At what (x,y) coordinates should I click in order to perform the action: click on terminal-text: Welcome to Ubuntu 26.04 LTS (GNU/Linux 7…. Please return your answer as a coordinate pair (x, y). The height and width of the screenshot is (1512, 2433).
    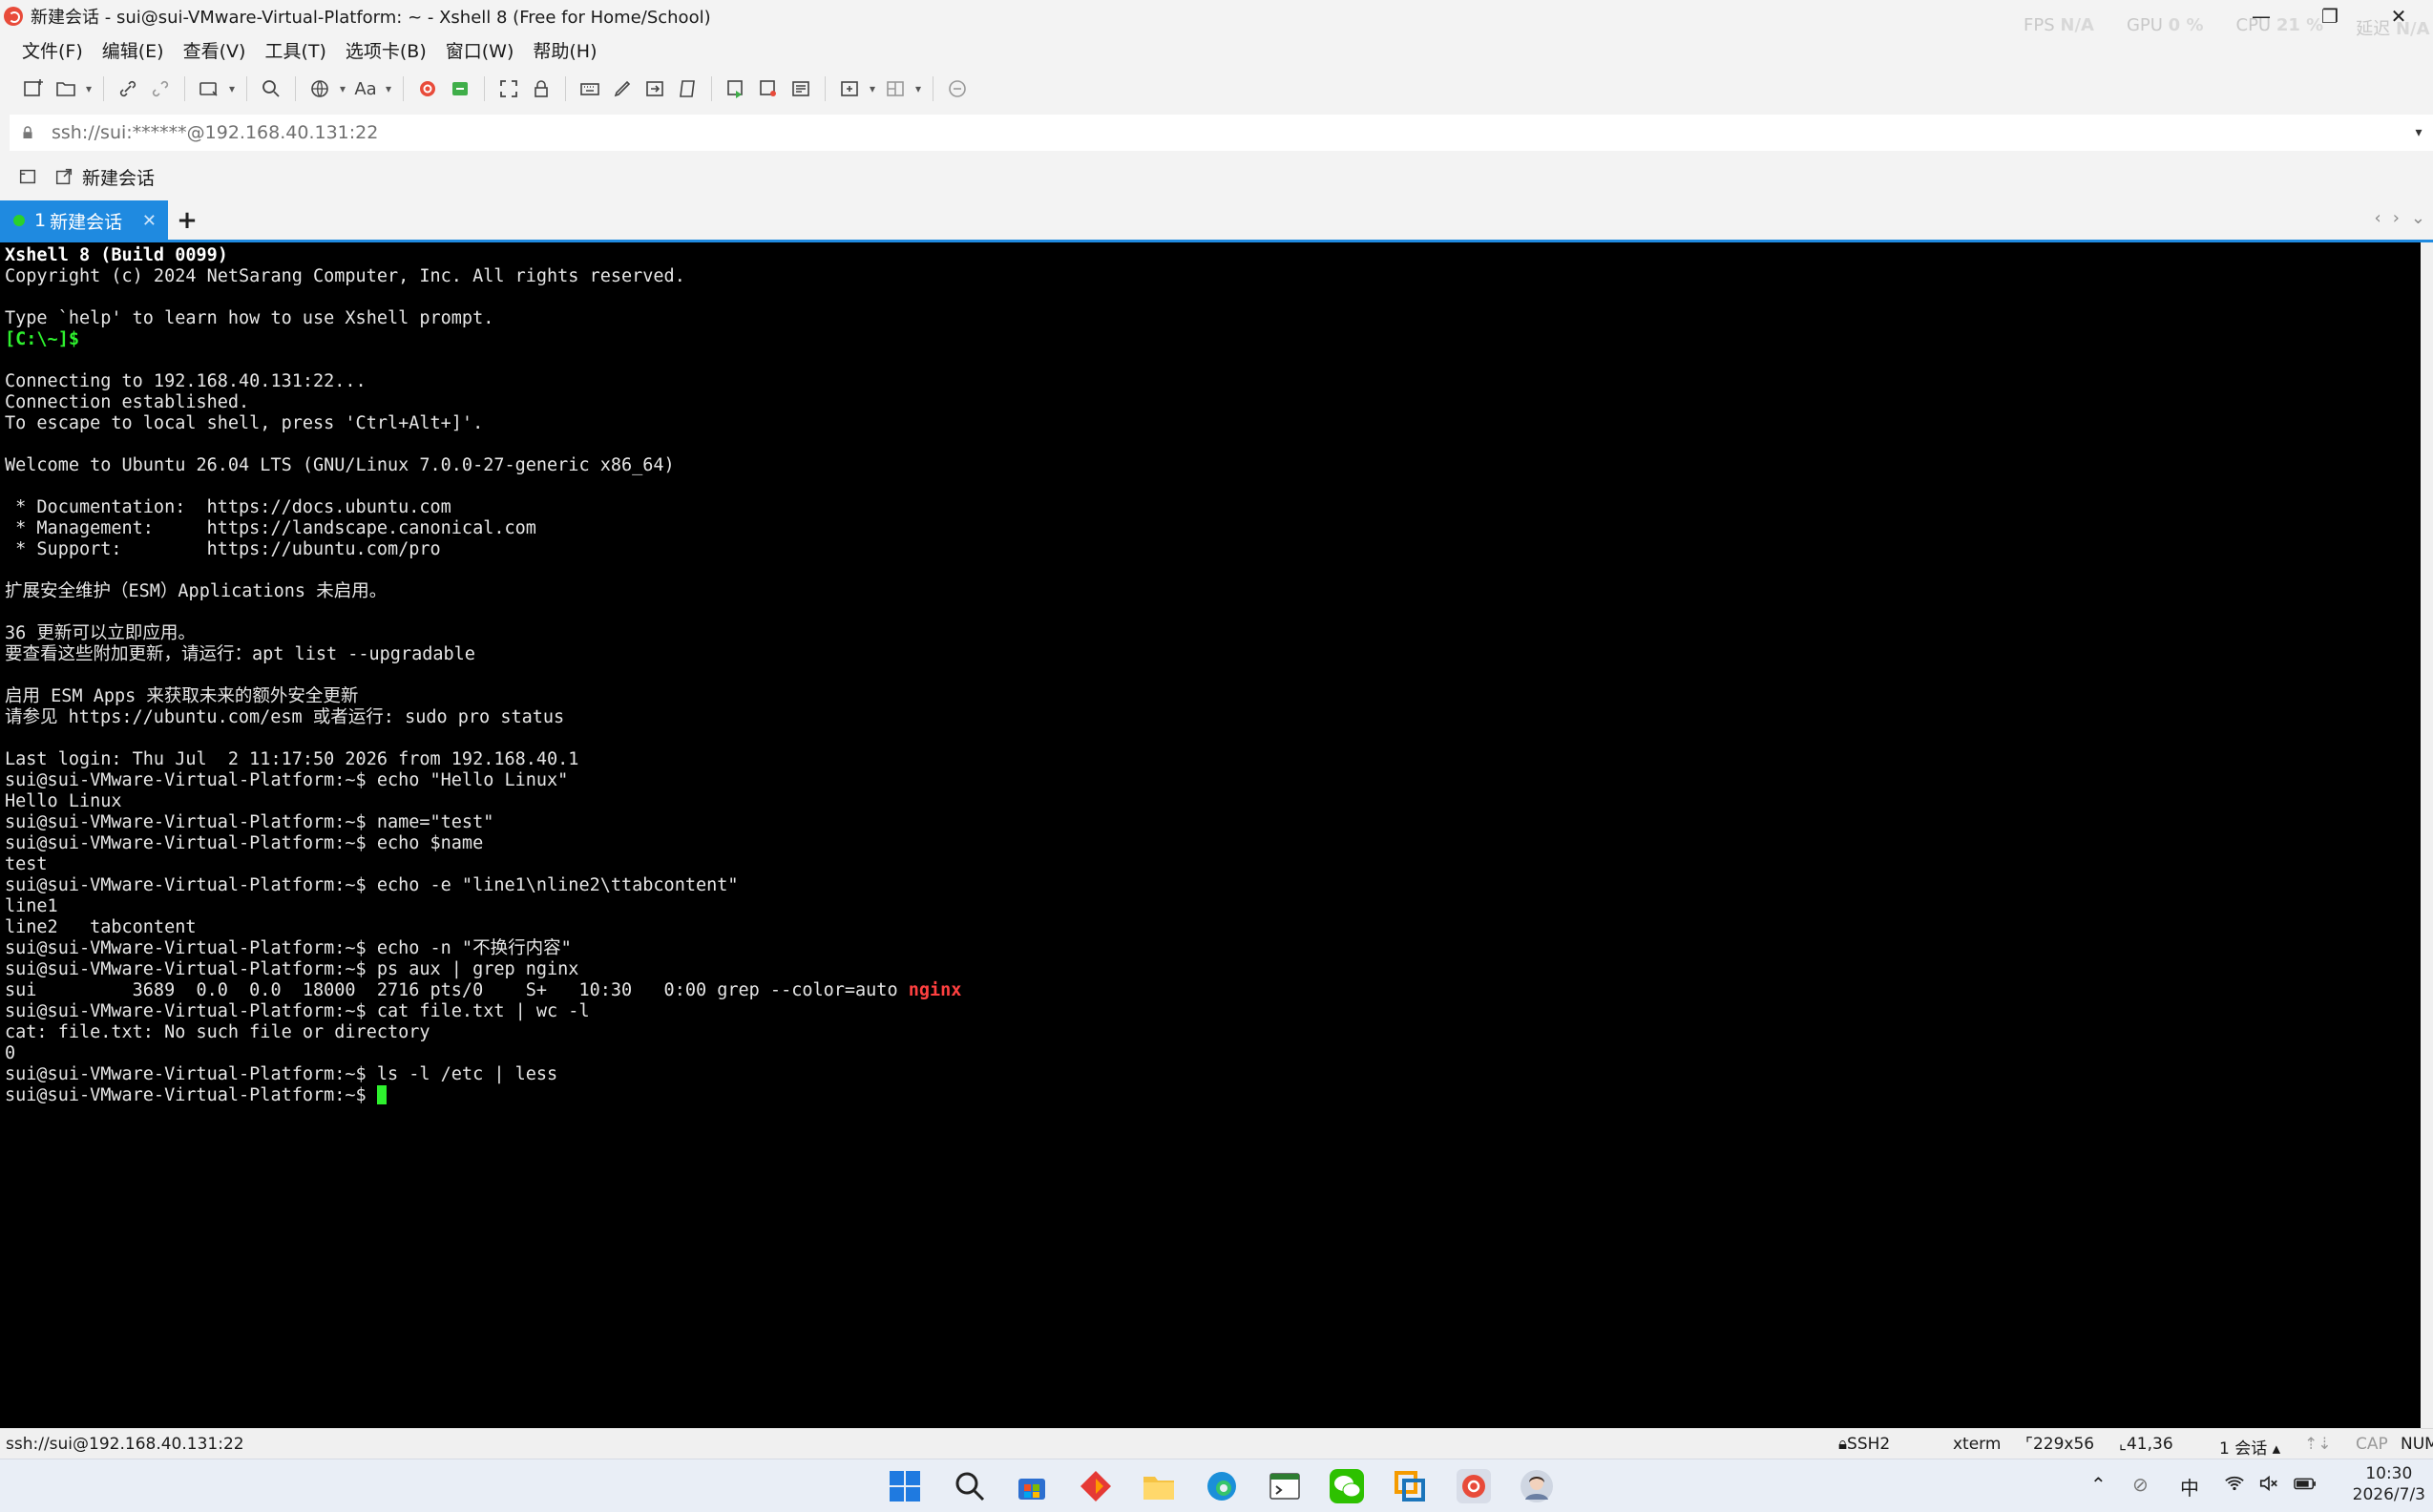
    Looking at the image, I should click on (340, 465).